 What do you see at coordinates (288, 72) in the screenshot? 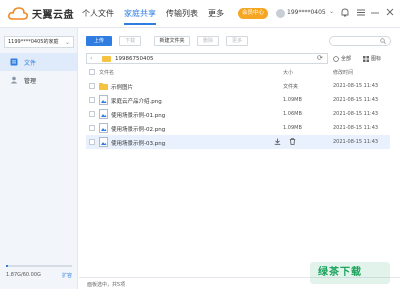
I see `column-header-size: 大小` at bounding box center [288, 72].